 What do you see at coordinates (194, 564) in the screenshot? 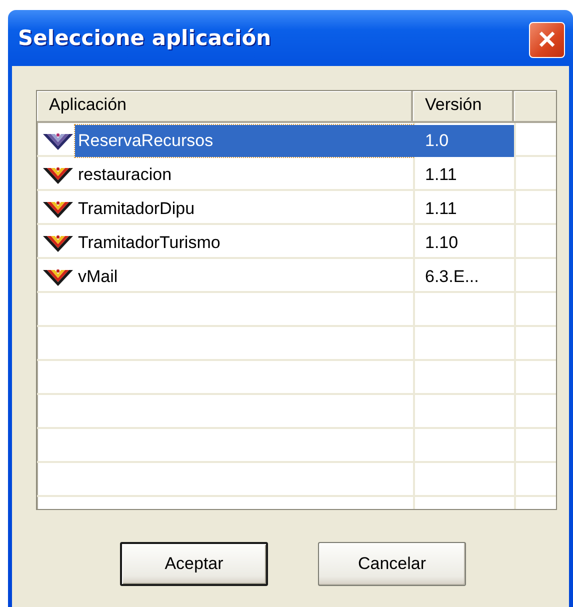
I see `accept-button: Aceptar` at bounding box center [194, 564].